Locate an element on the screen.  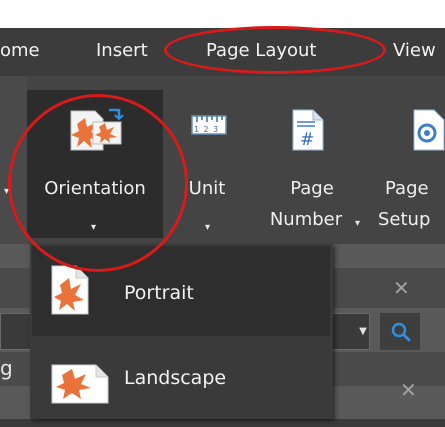
menu-item-label: Landscape is located at coordinates (175, 378).